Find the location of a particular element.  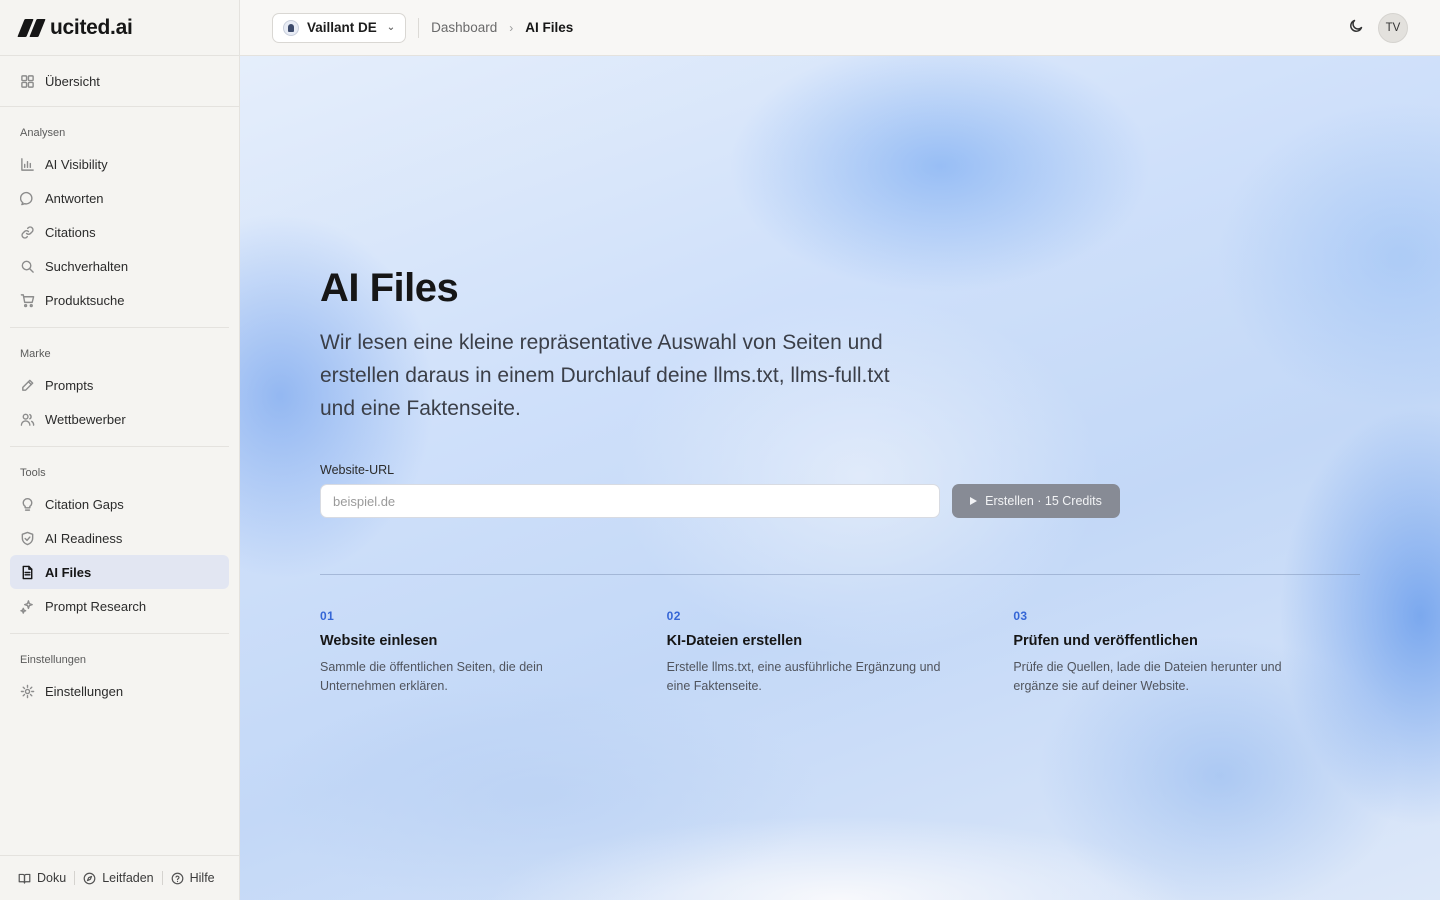

step-title: KI-Dateien erstellen is located at coordinates (734, 641).